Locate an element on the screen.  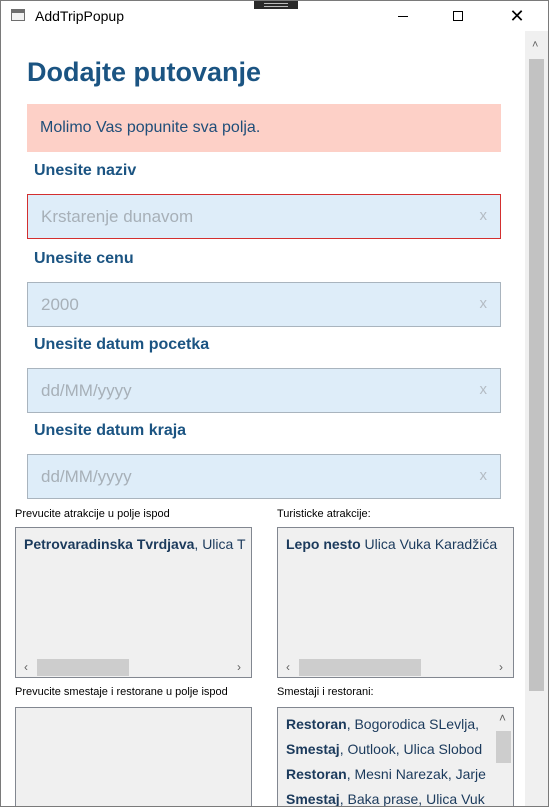
close-icon: ✕ is located at coordinates (517, 16).